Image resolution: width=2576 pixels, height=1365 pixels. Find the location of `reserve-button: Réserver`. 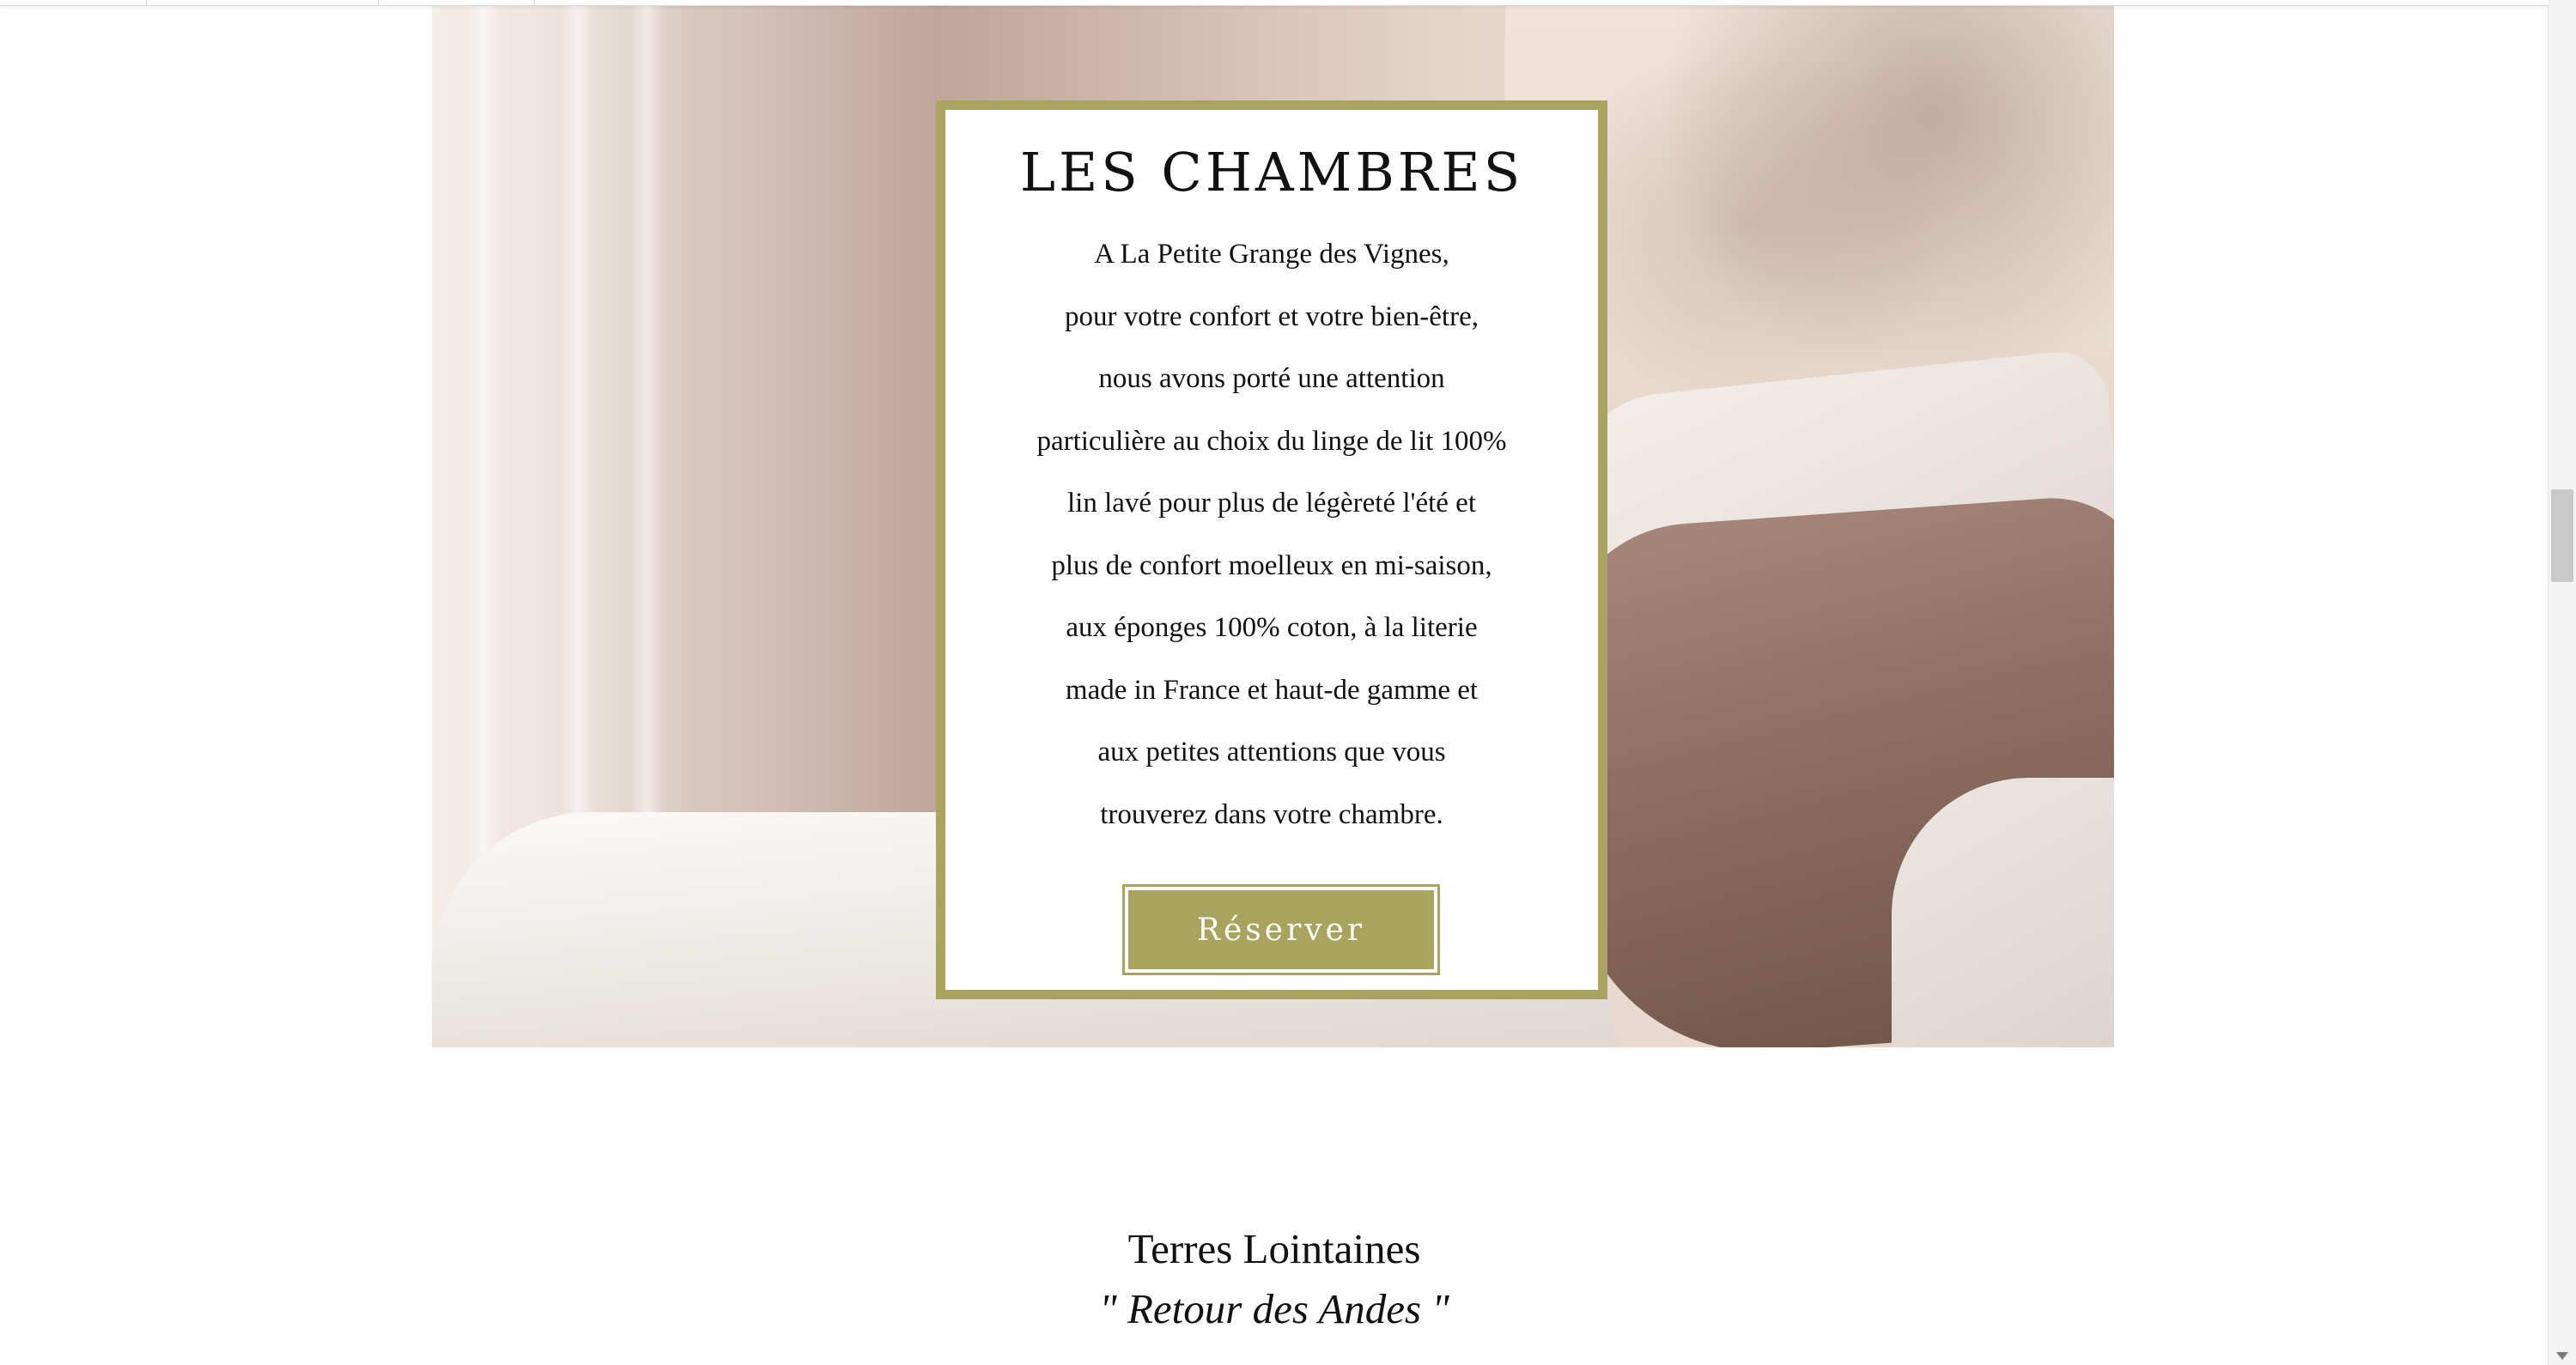

reserve-button: Réserver is located at coordinates (1281, 930).